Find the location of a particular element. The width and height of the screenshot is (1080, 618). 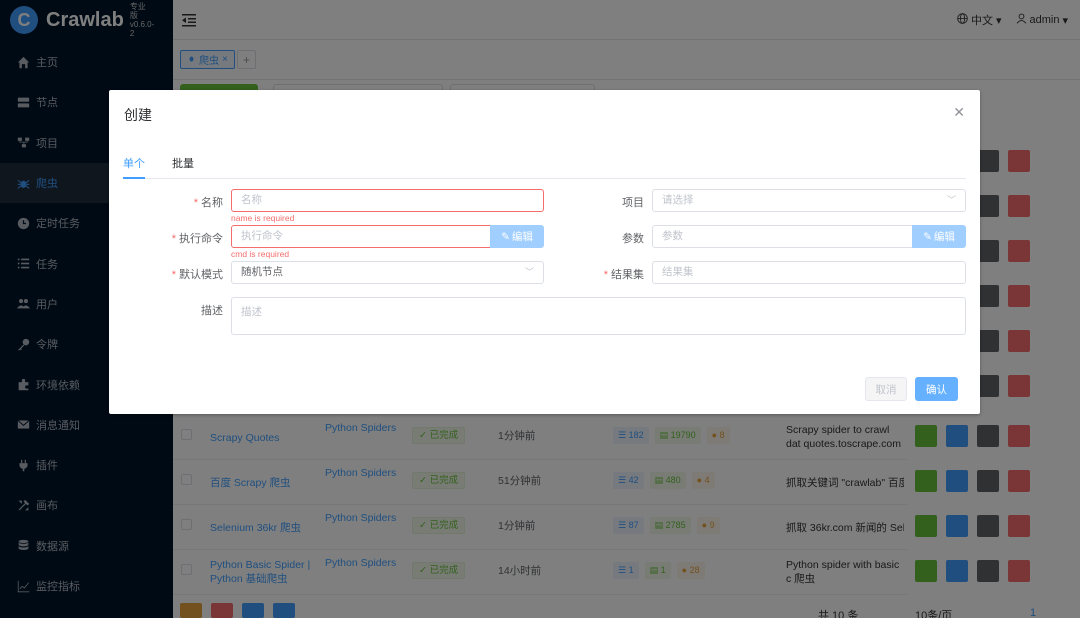

name-input: 名称 is located at coordinates (387, 200).